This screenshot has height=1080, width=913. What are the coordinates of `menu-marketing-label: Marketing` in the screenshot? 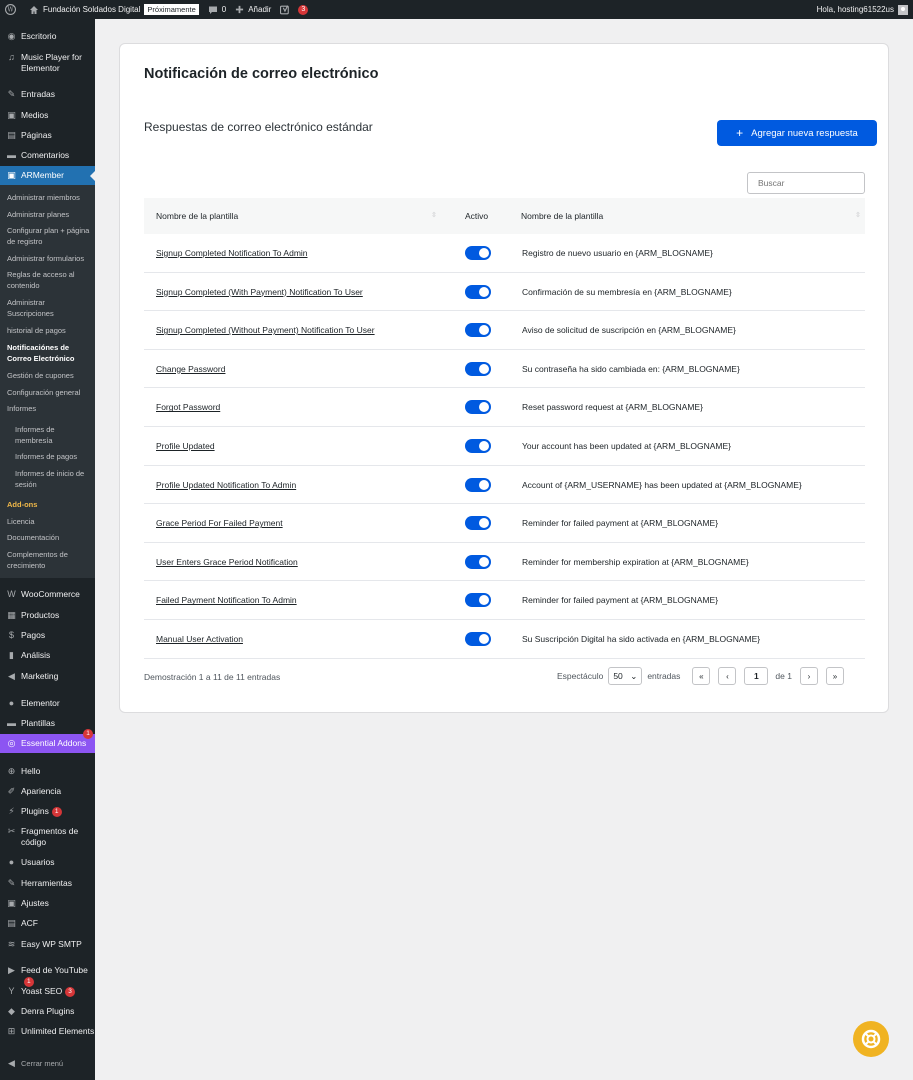 It's located at (40, 676).